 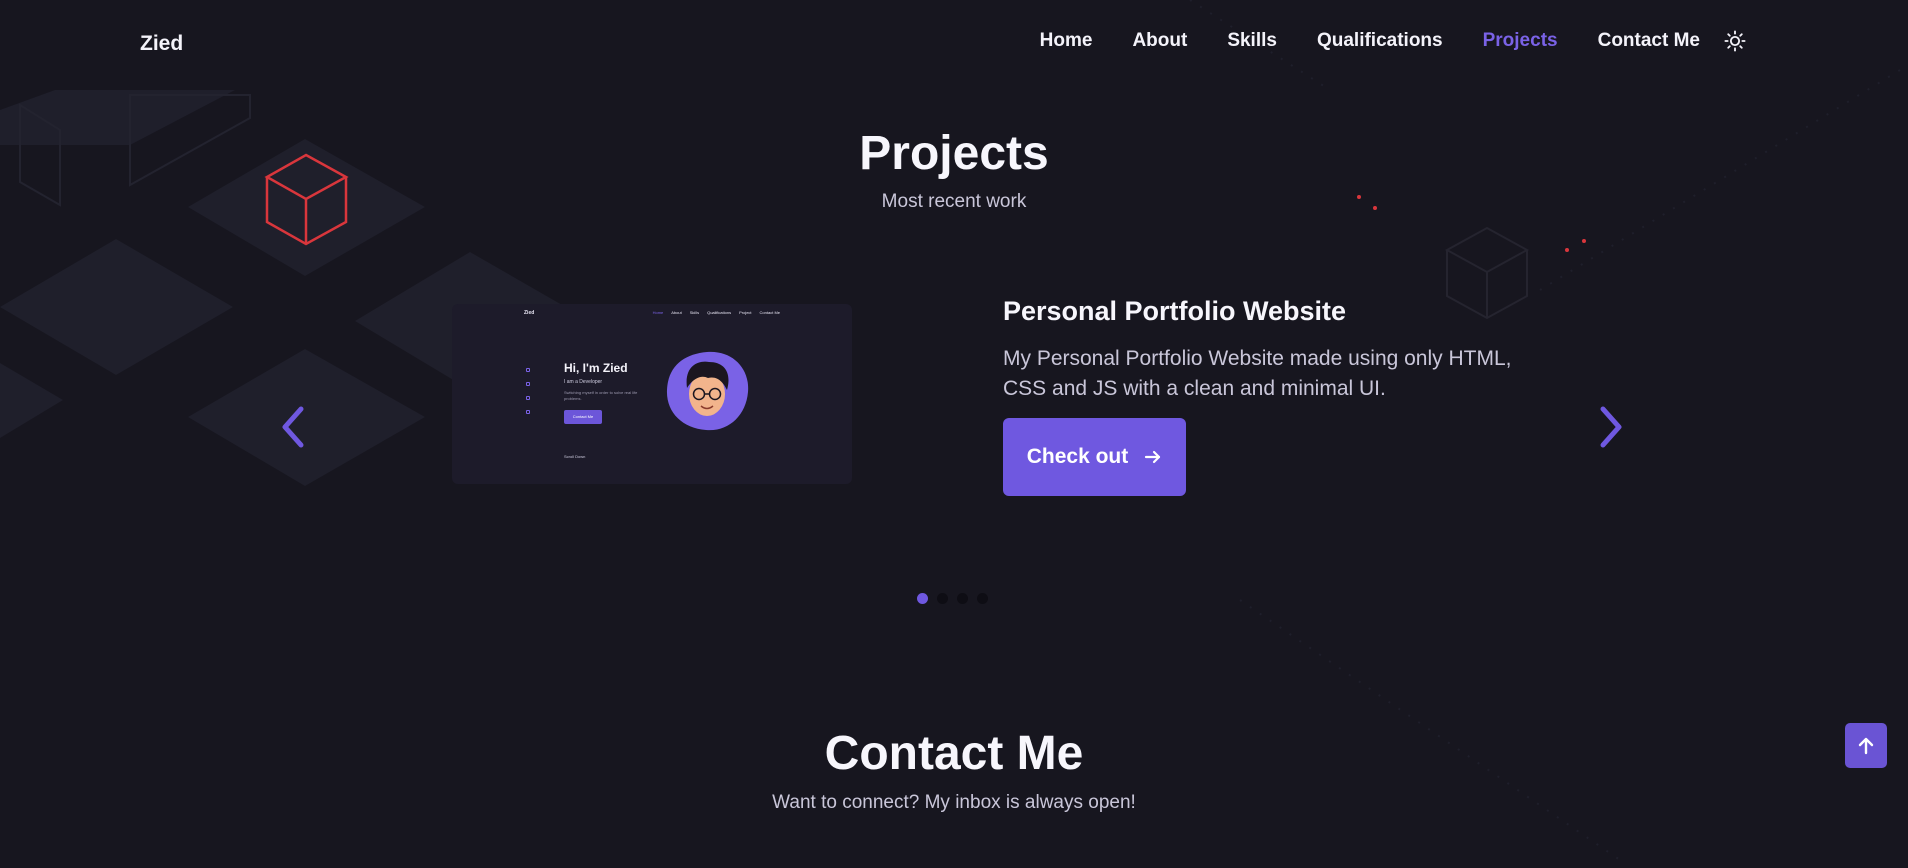 I want to click on check-out-button: Check out, so click(x=1094, y=457).